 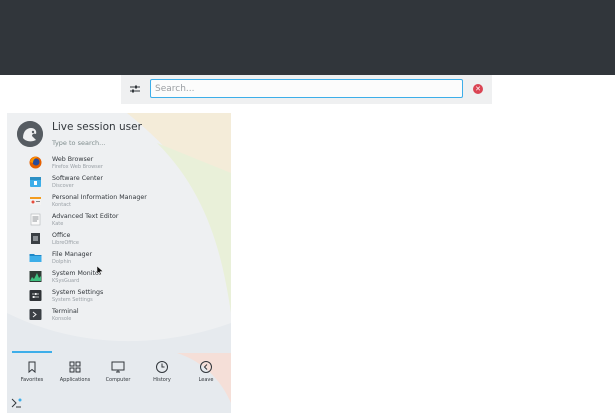 What do you see at coordinates (32, 367) in the screenshot?
I see `bookmark-icon` at bounding box center [32, 367].